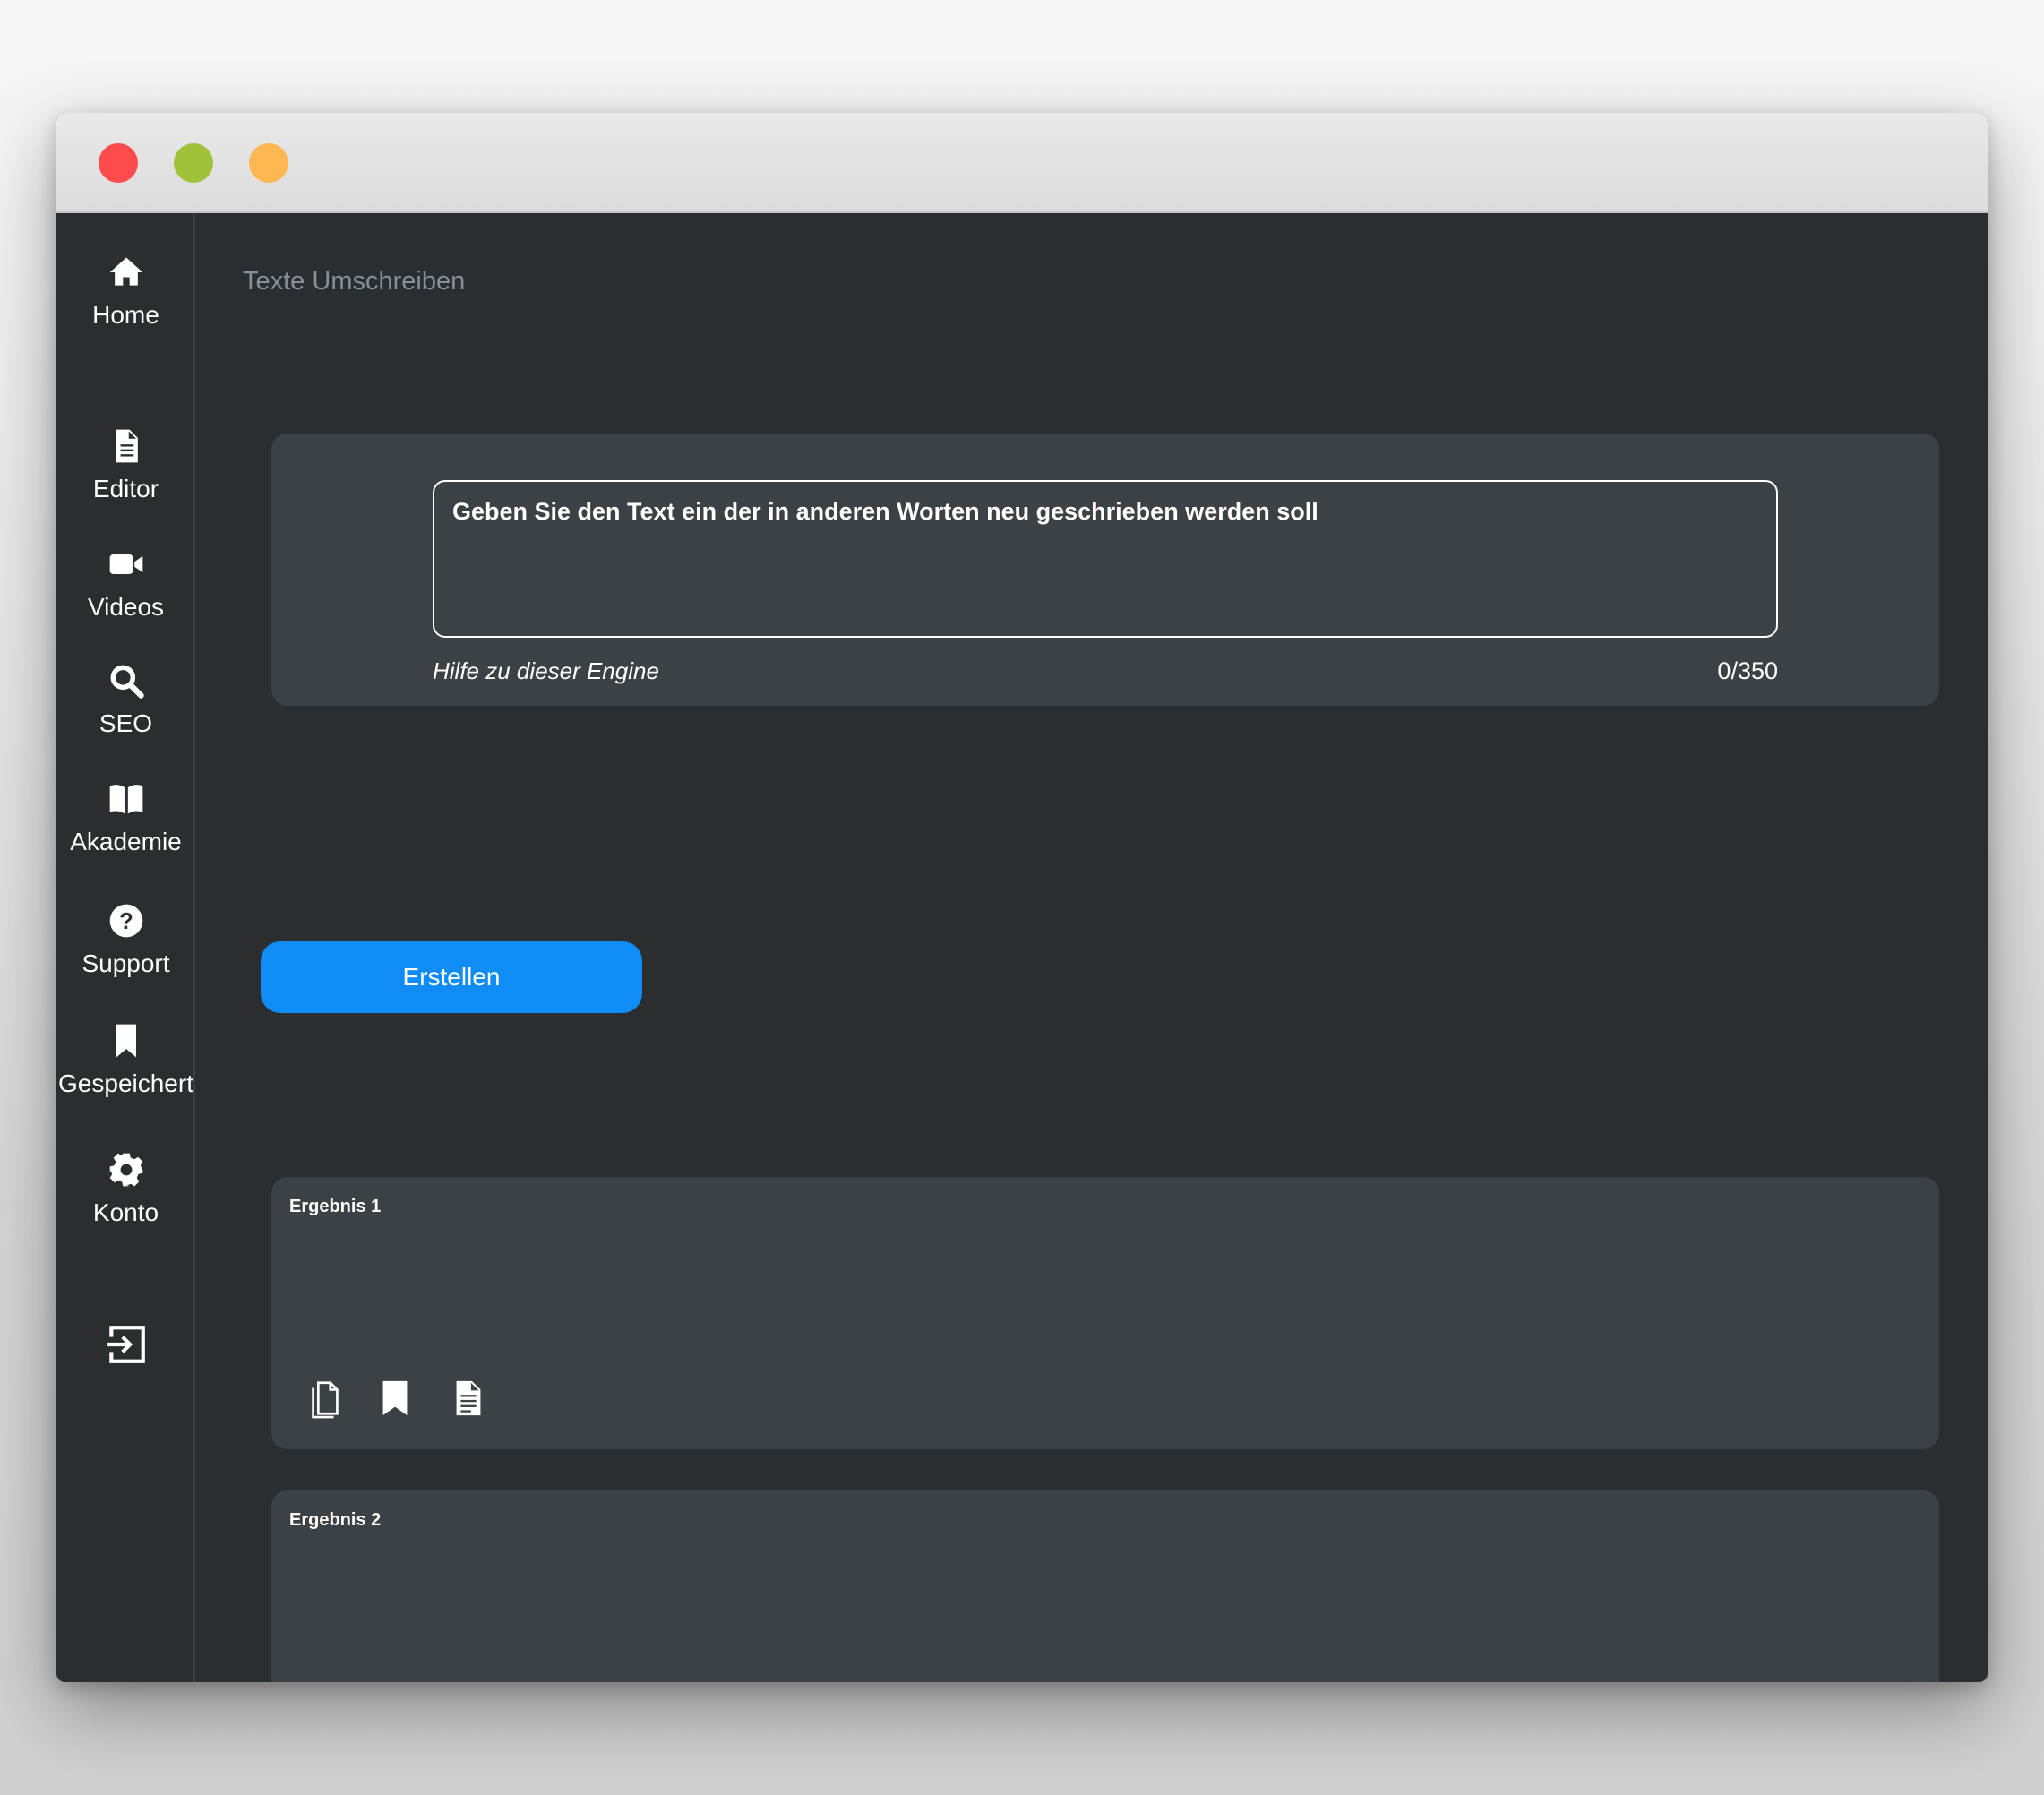  I want to click on help-link: Hilfe zu dieser Engine, so click(546, 671).